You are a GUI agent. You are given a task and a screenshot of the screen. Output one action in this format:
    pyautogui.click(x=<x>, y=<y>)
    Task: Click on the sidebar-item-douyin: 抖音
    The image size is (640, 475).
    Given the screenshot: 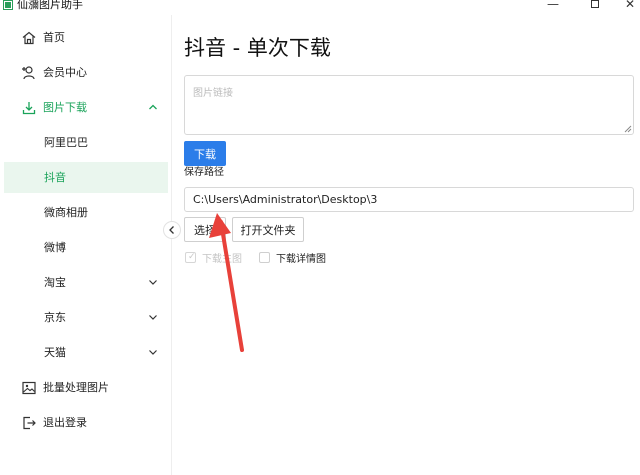 What is the action you would take?
    pyautogui.click(x=86, y=177)
    